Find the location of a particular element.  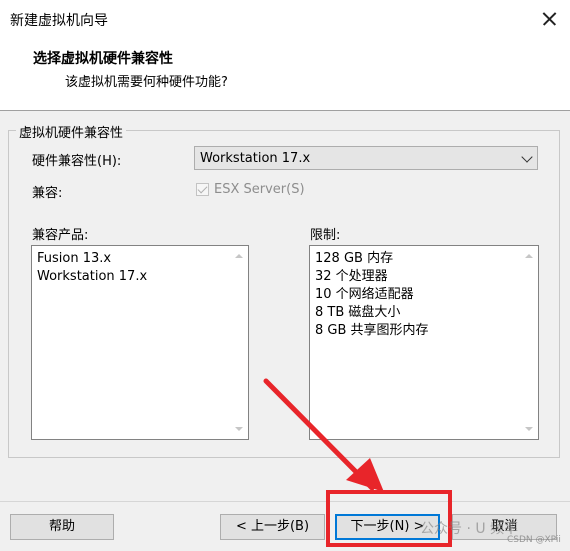

watermark: 公众号 · U 频率 is located at coordinates (469, 529).